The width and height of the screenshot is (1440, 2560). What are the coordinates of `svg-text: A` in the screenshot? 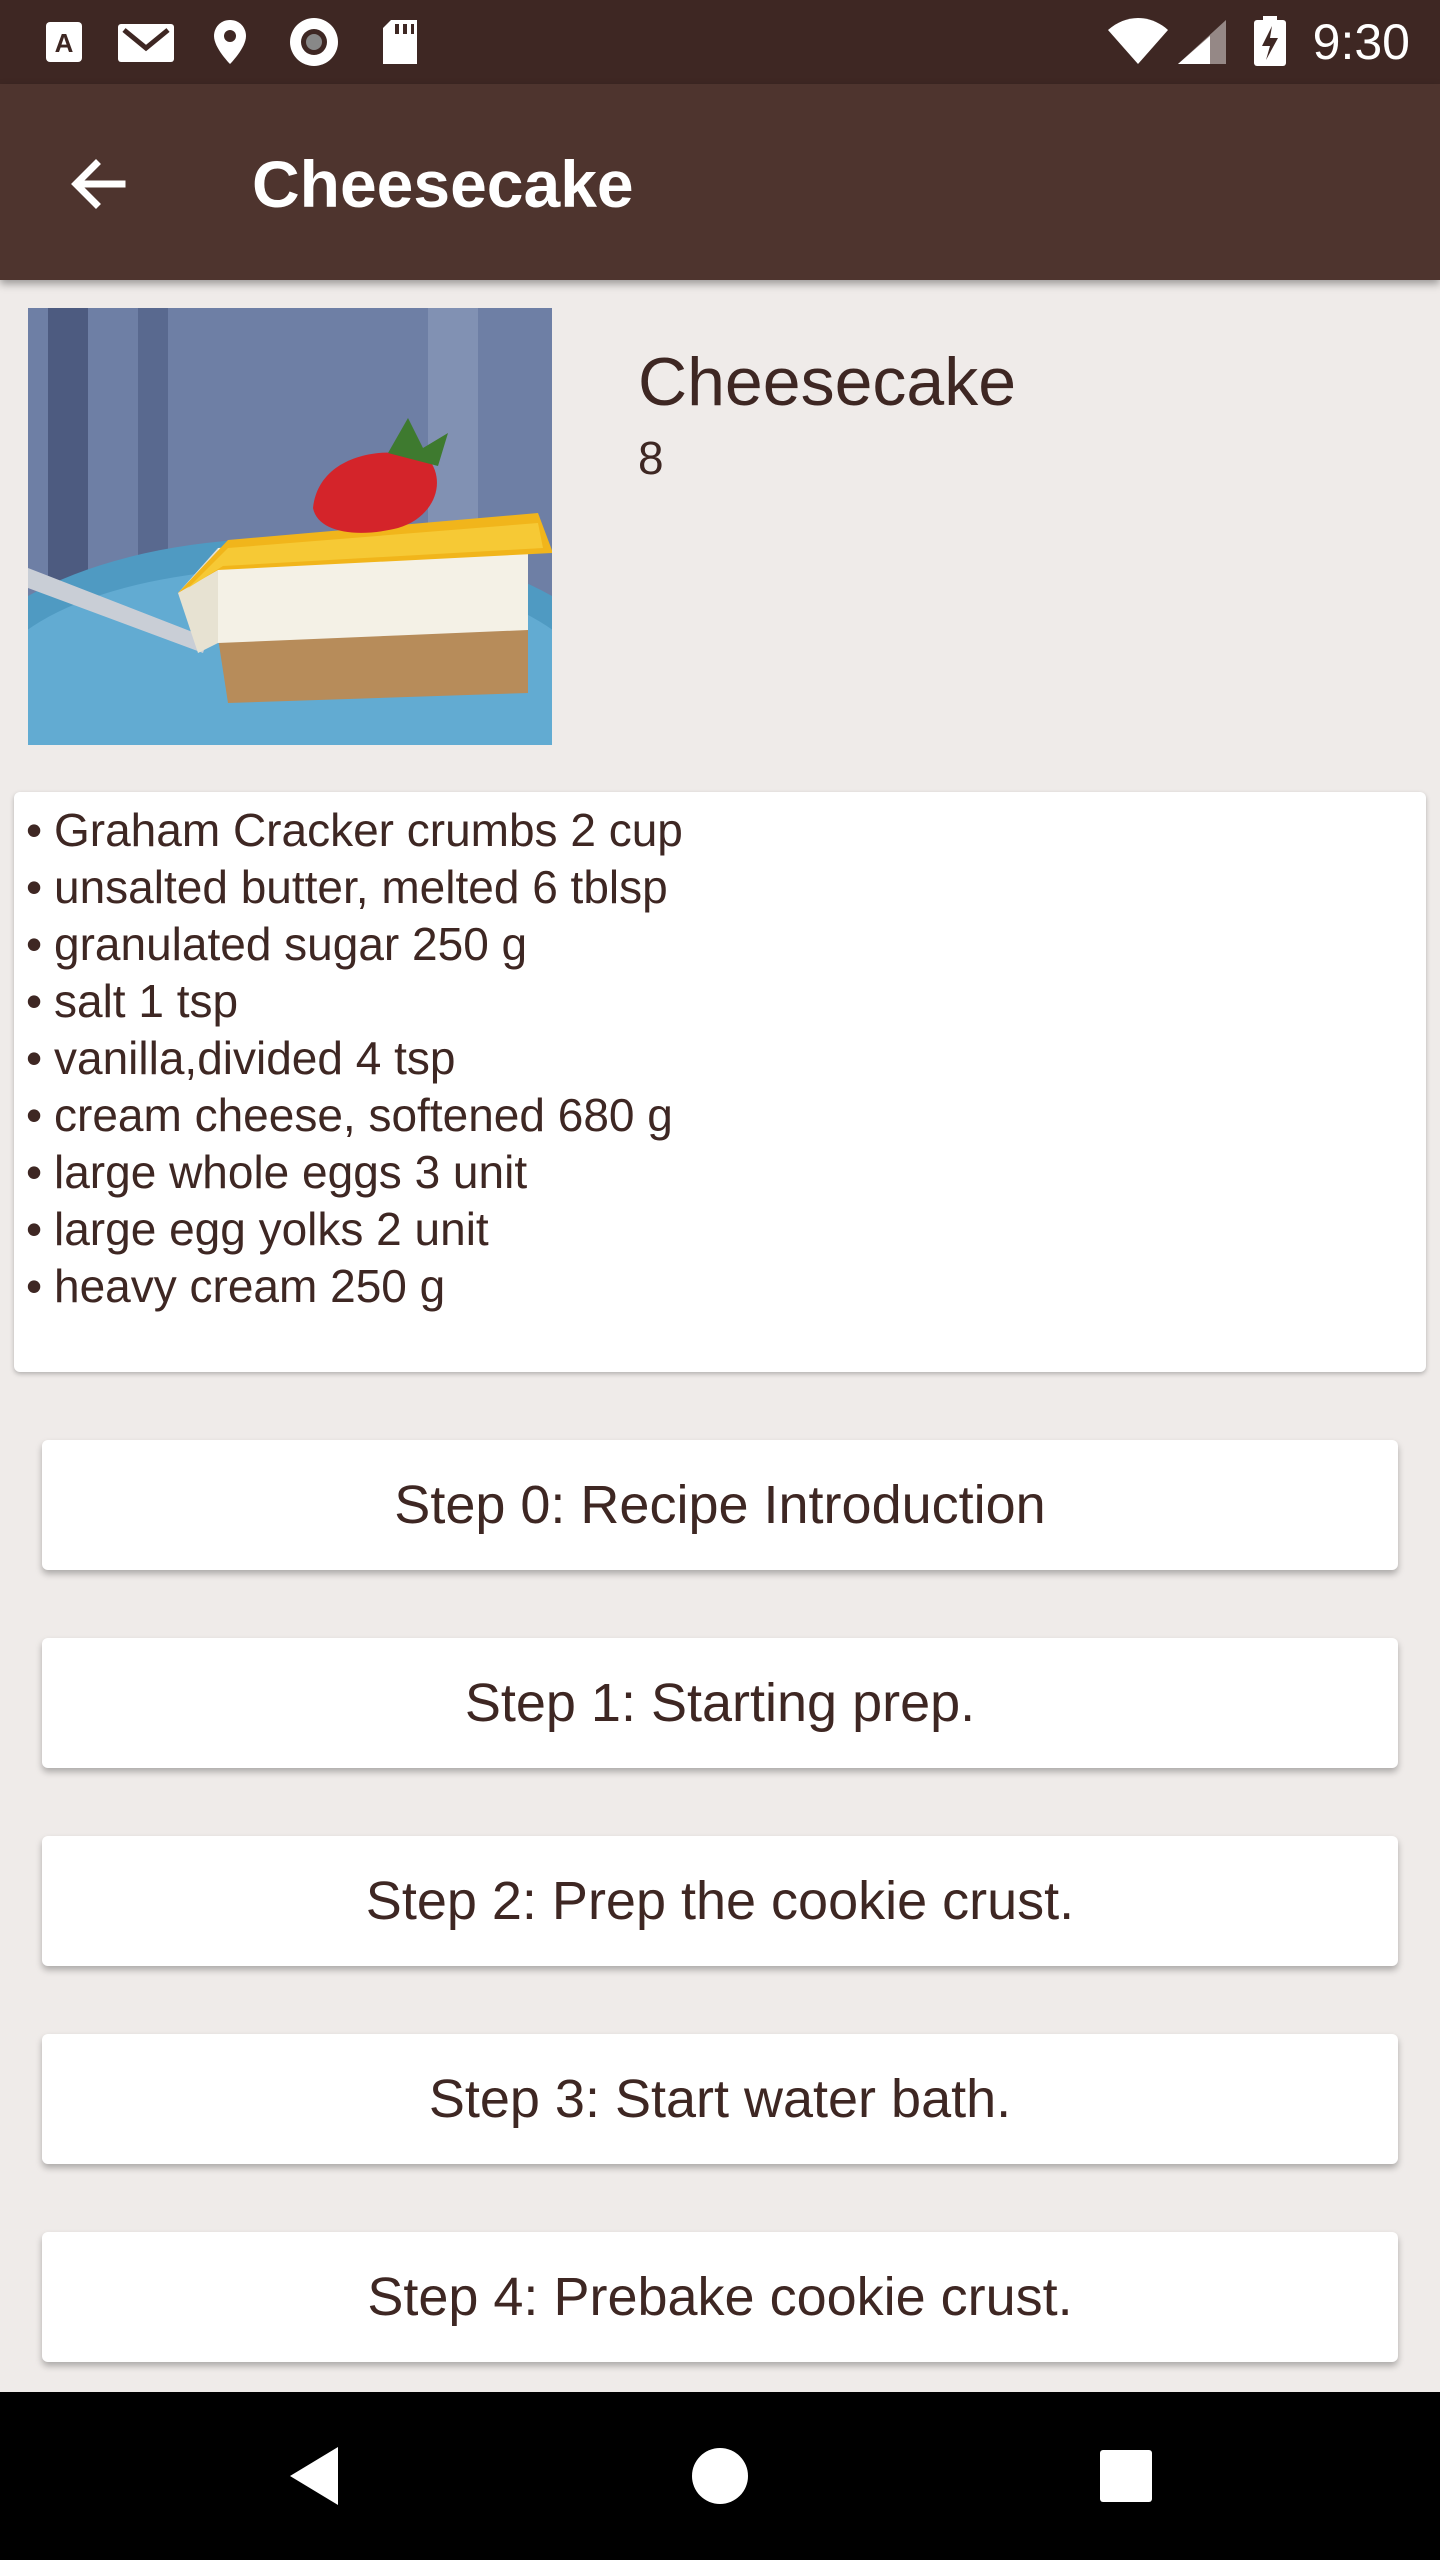 It's located at (64, 43).